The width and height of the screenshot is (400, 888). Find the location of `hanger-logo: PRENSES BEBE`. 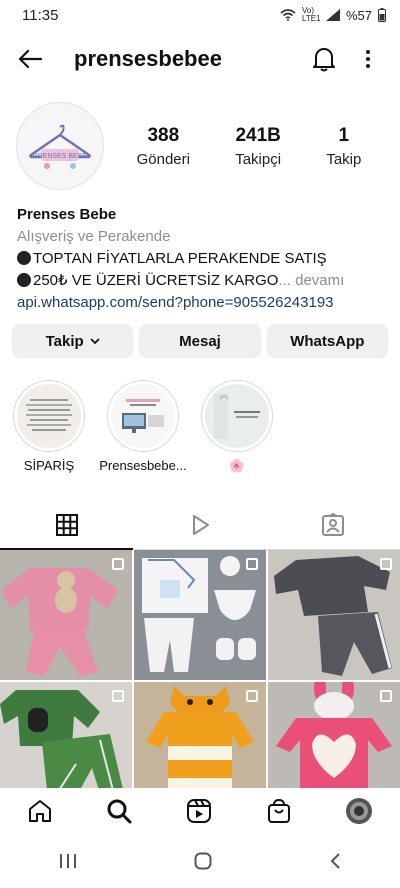

hanger-logo: PRENSES BEBE is located at coordinates (60, 146).